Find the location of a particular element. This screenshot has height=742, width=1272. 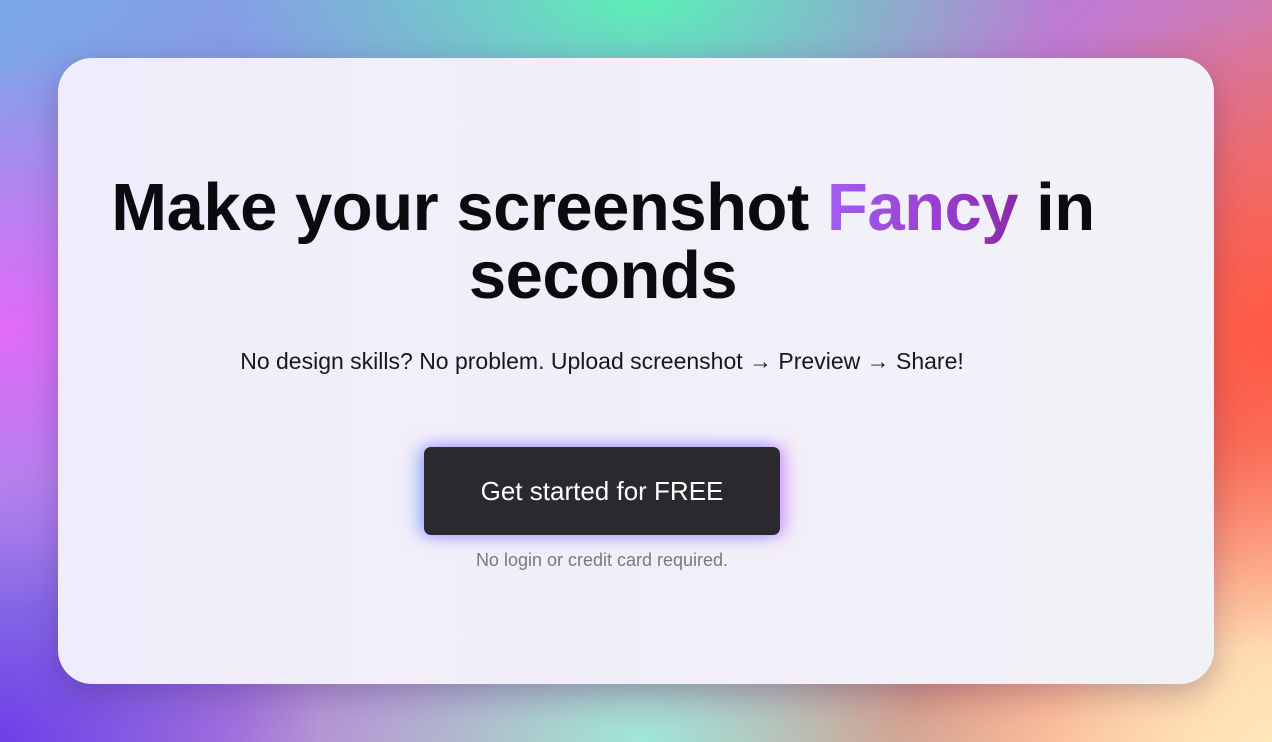

get-started-button: Get started for FREE is located at coordinates (602, 491).